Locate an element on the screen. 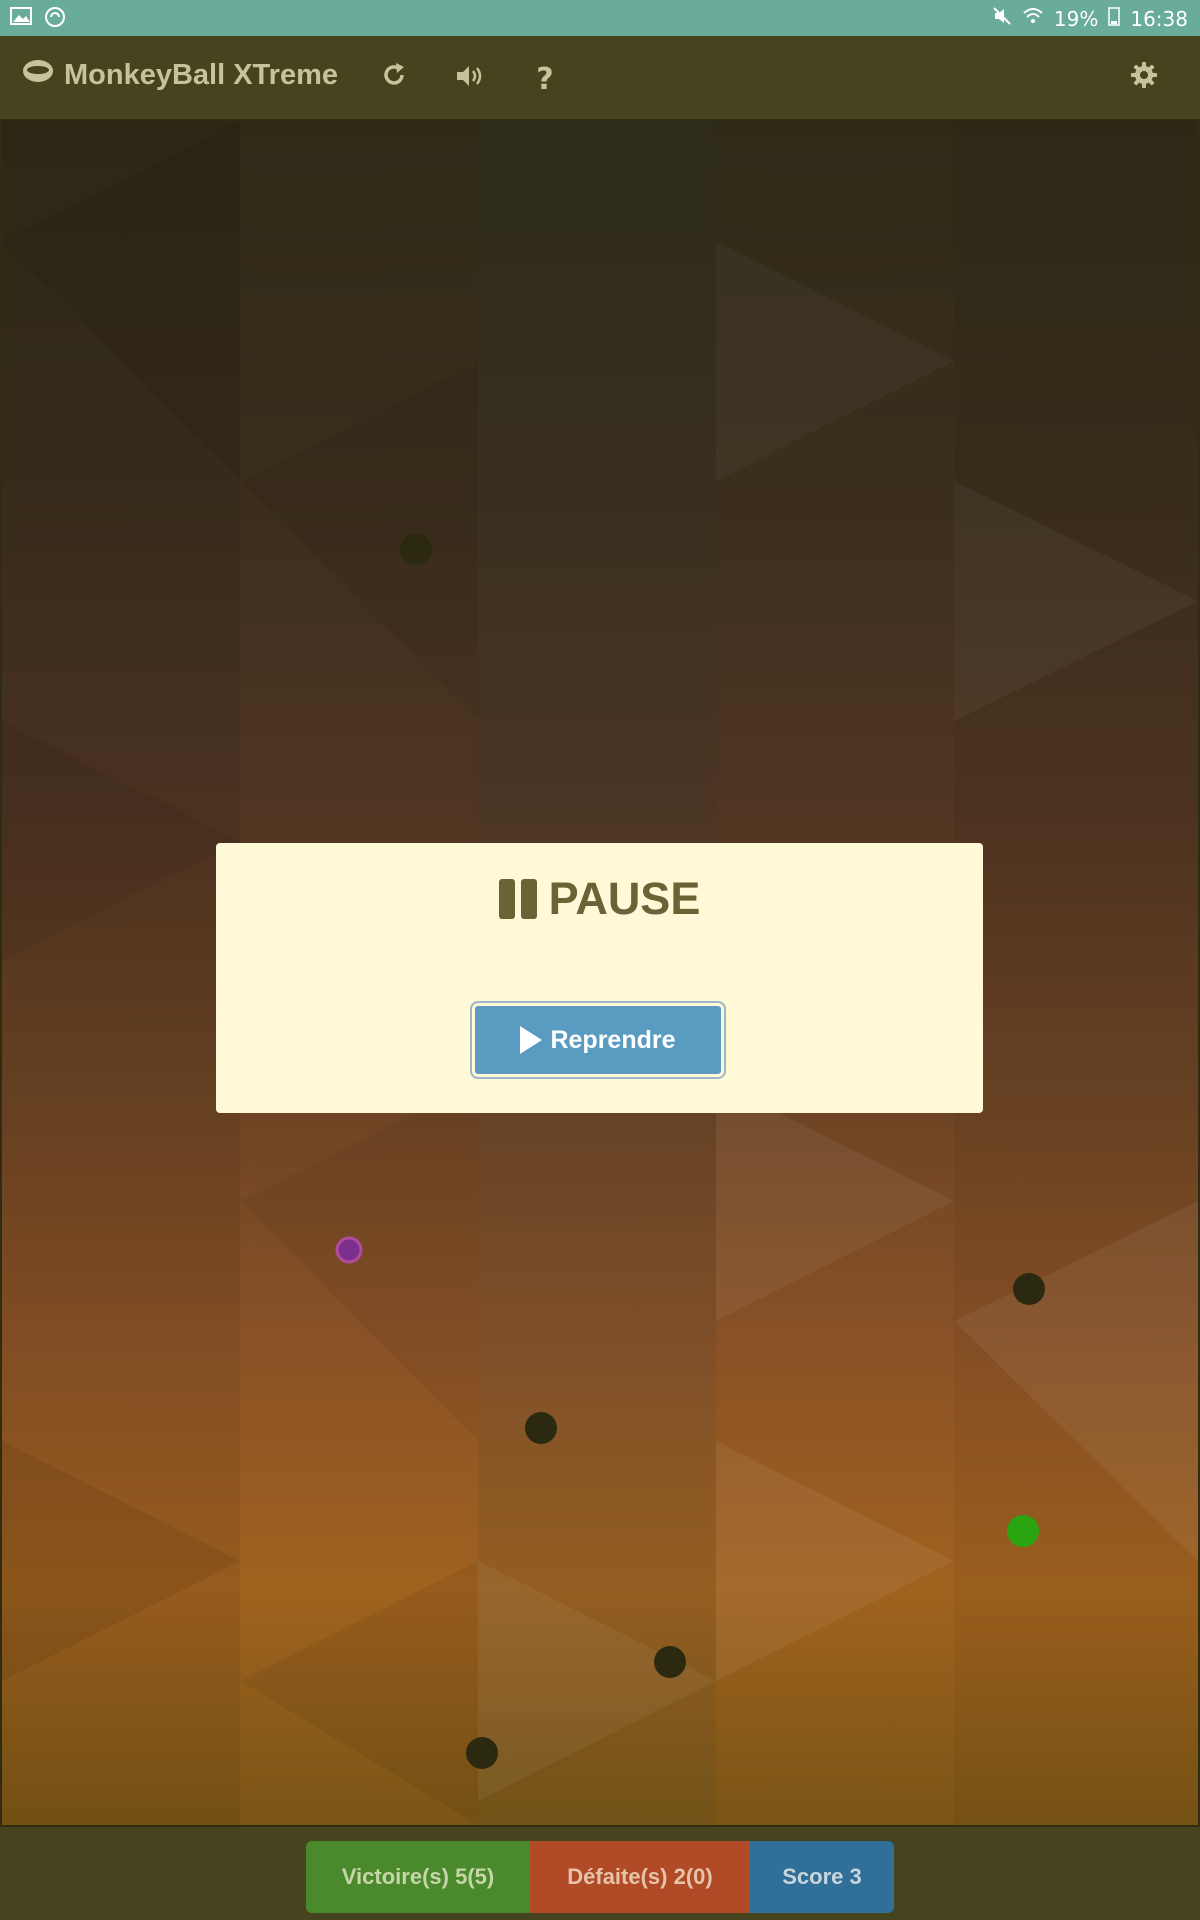 The width and height of the screenshot is (1200, 1920). settings-button is located at coordinates (1144, 79).